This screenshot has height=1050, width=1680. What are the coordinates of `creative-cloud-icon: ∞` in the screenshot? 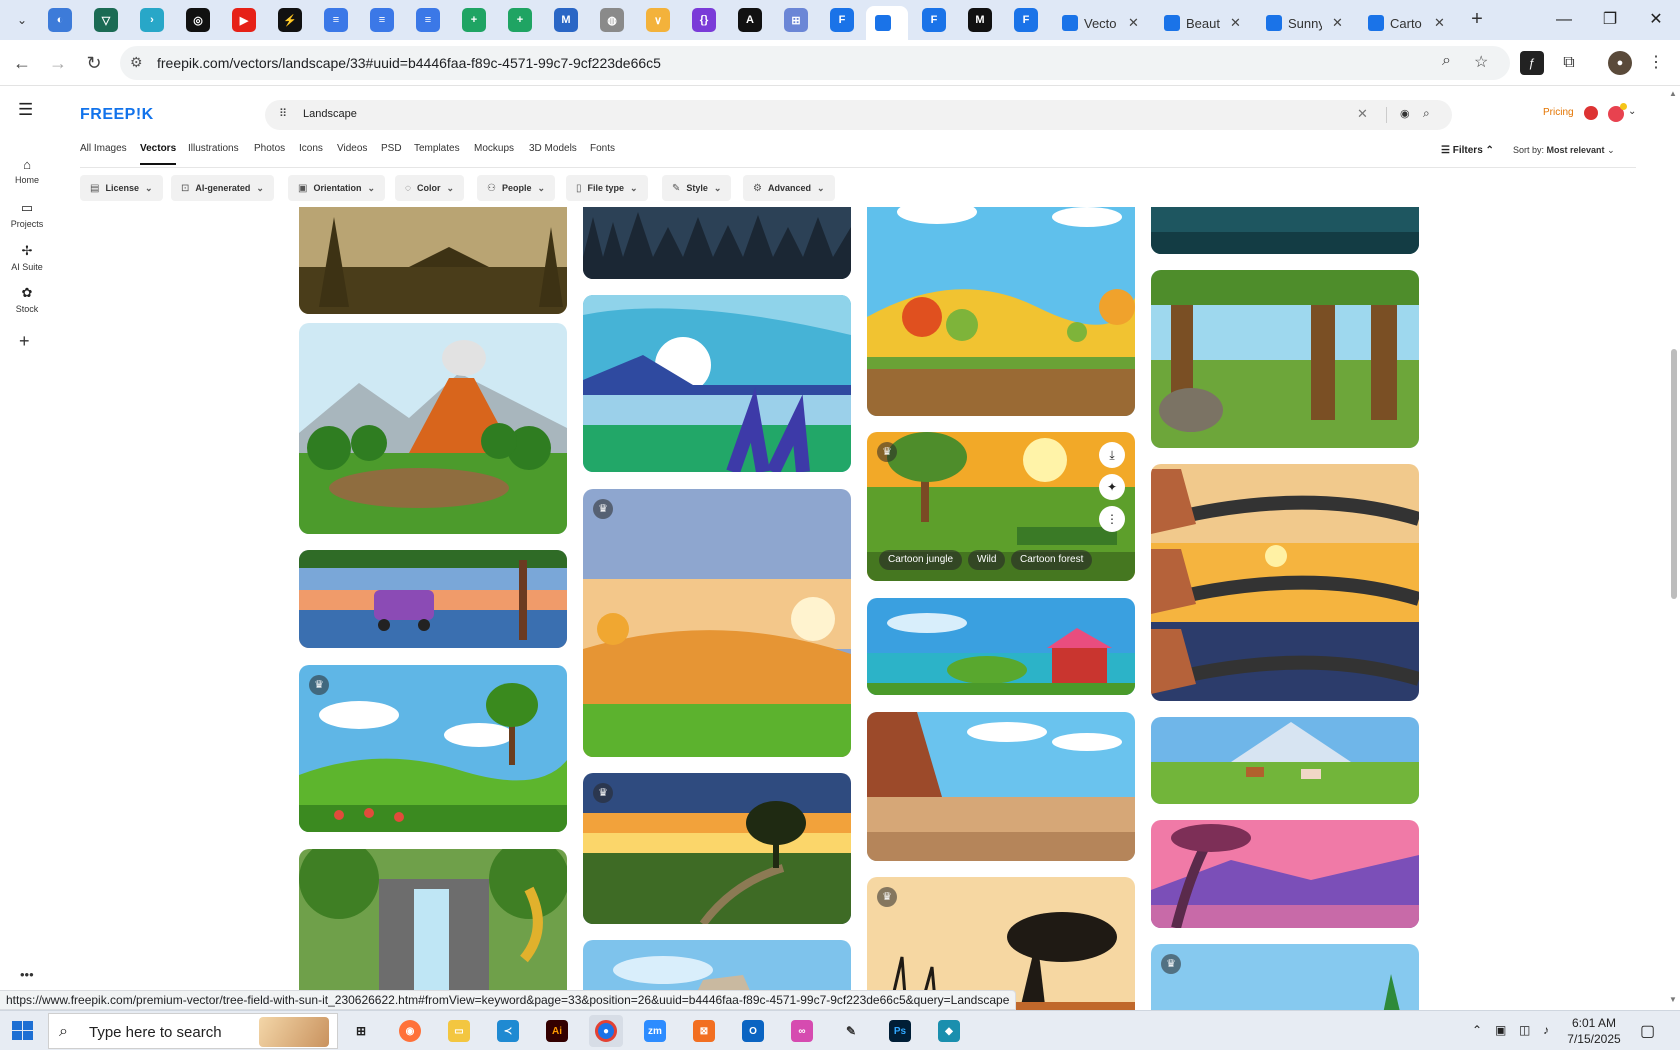 It's located at (802, 1031).